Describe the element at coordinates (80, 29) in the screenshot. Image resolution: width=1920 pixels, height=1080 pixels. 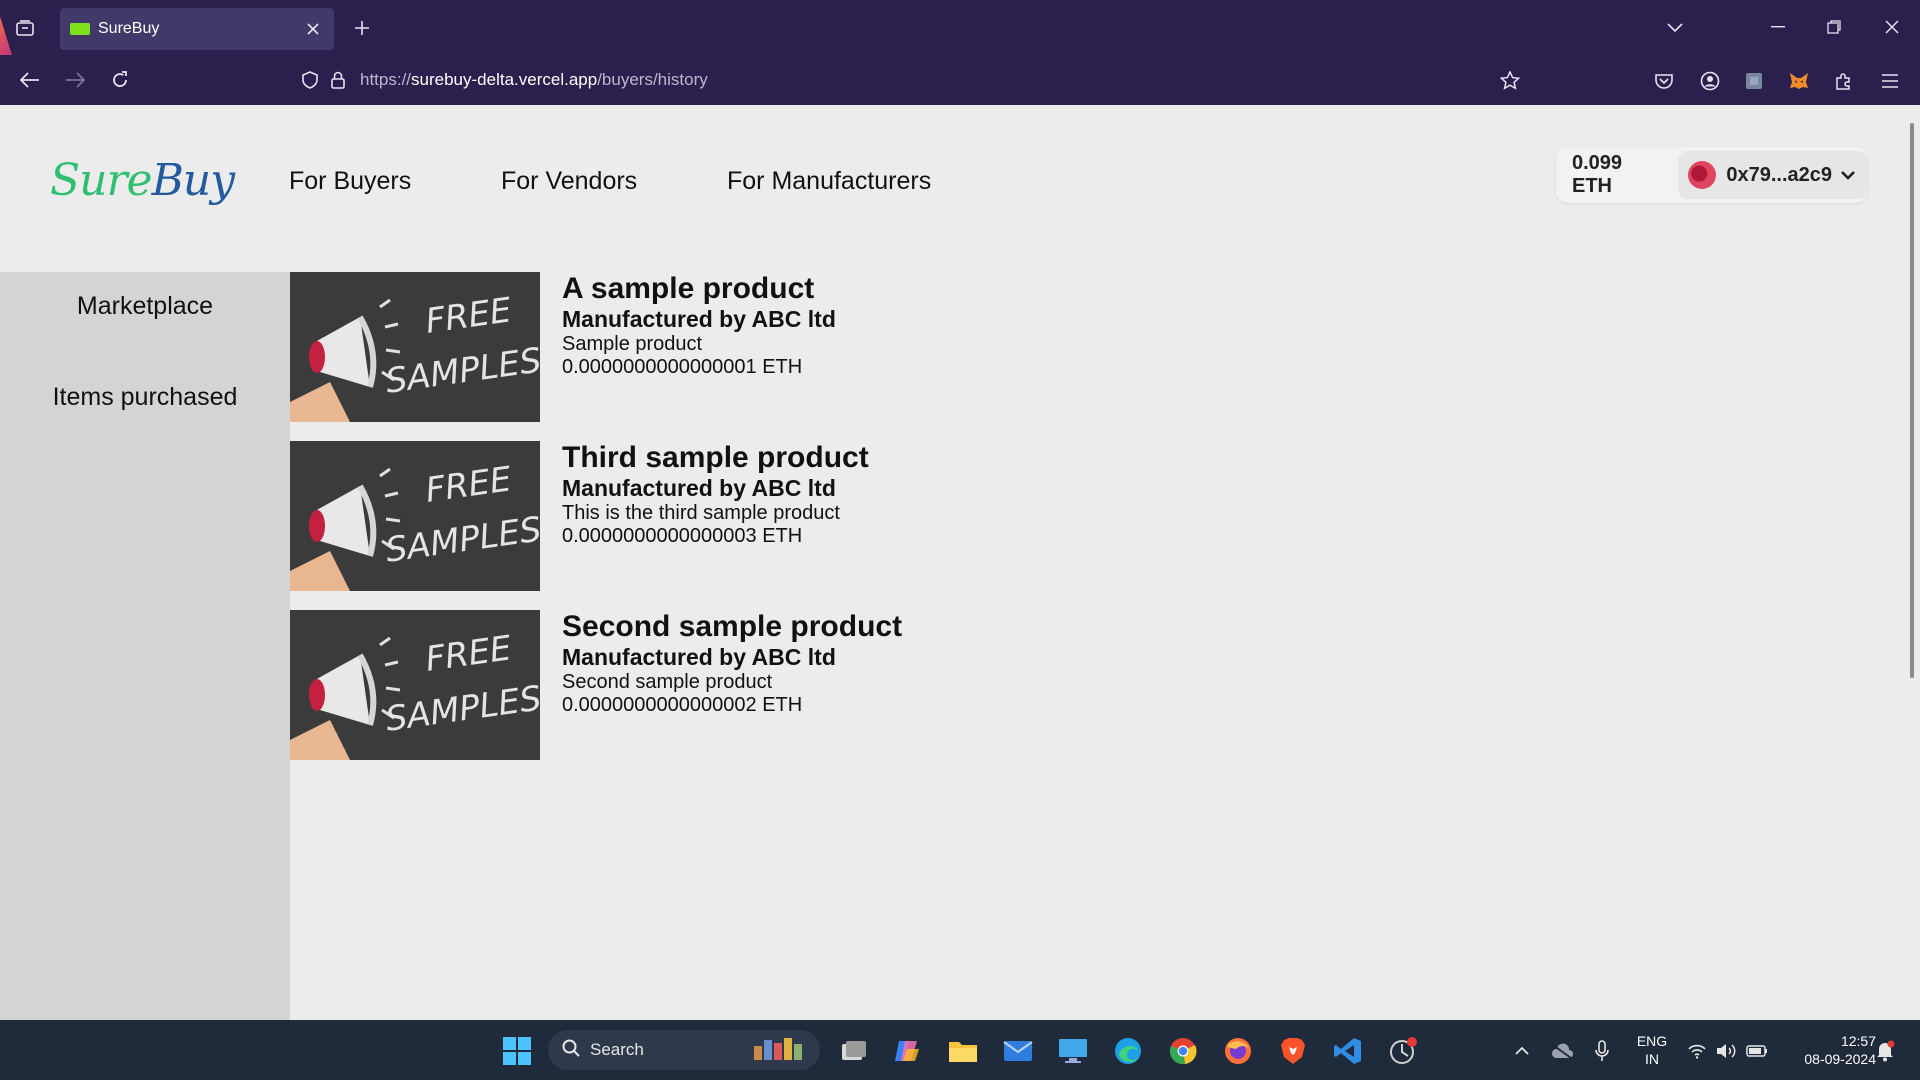
I see `favicon-icon` at that location.